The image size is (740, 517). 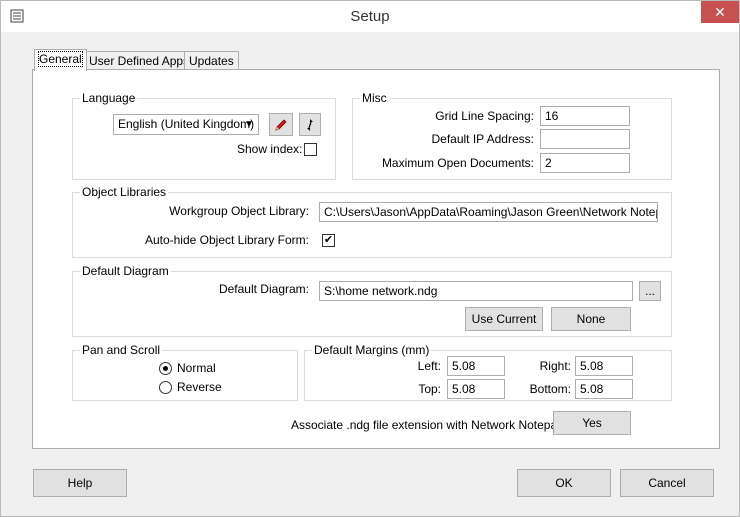 What do you see at coordinates (484, 116) in the screenshot?
I see `grid-line-spacing-label: Grid Line Spacing:` at bounding box center [484, 116].